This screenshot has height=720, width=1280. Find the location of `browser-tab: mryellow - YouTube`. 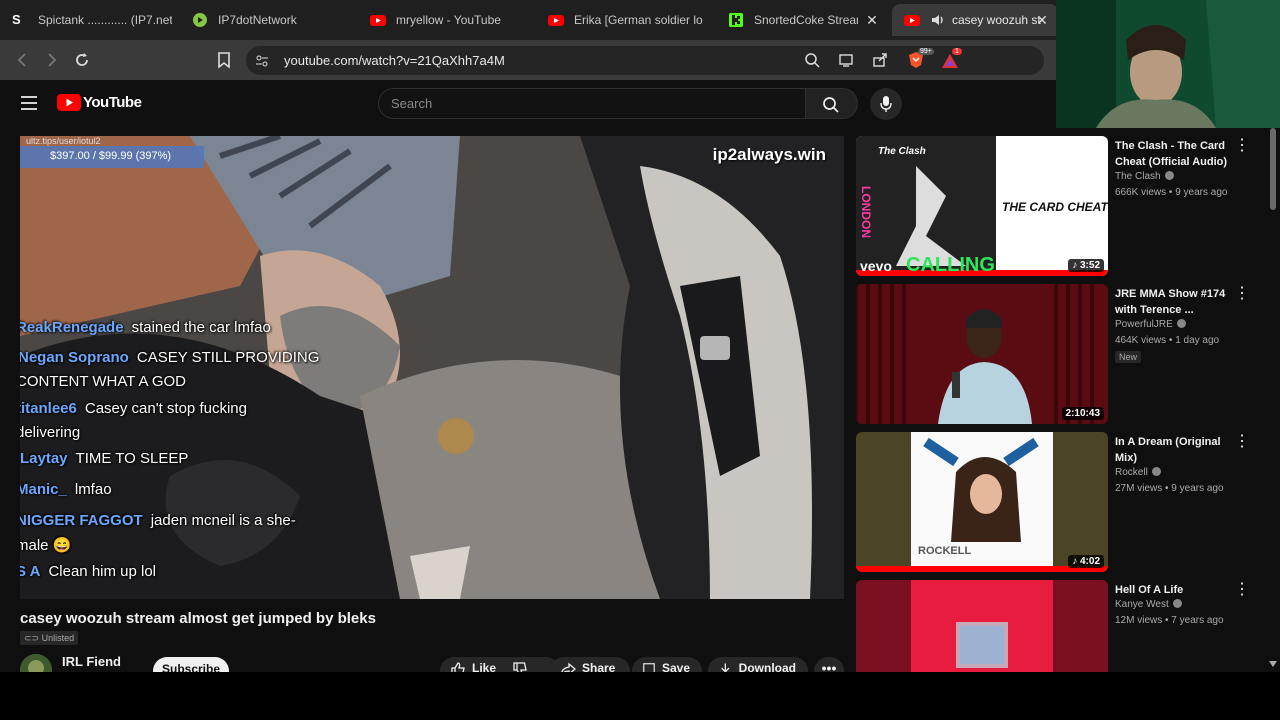

browser-tab: mryellow - YouTube is located at coordinates (450, 20).